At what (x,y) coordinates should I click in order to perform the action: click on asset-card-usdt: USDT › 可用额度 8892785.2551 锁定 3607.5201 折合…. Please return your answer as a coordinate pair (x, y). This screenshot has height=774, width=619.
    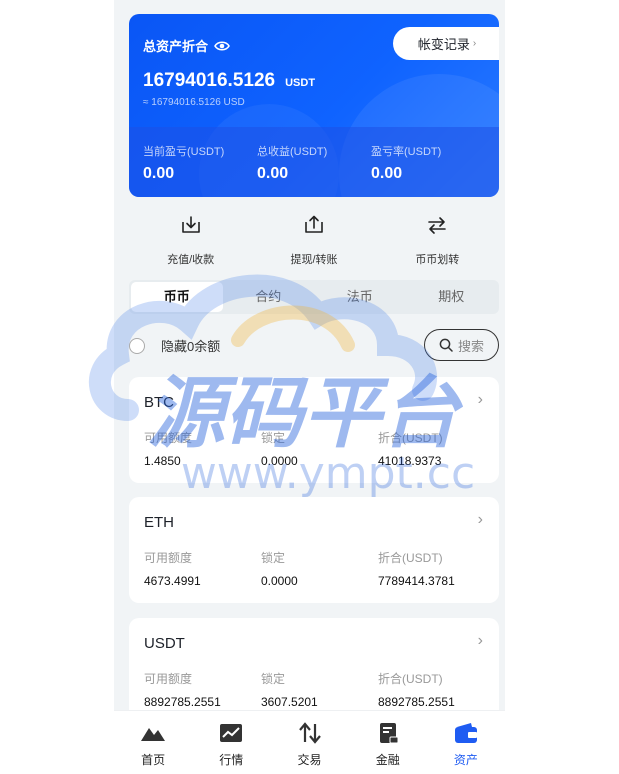
    Looking at the image, I should click on (314, 671).